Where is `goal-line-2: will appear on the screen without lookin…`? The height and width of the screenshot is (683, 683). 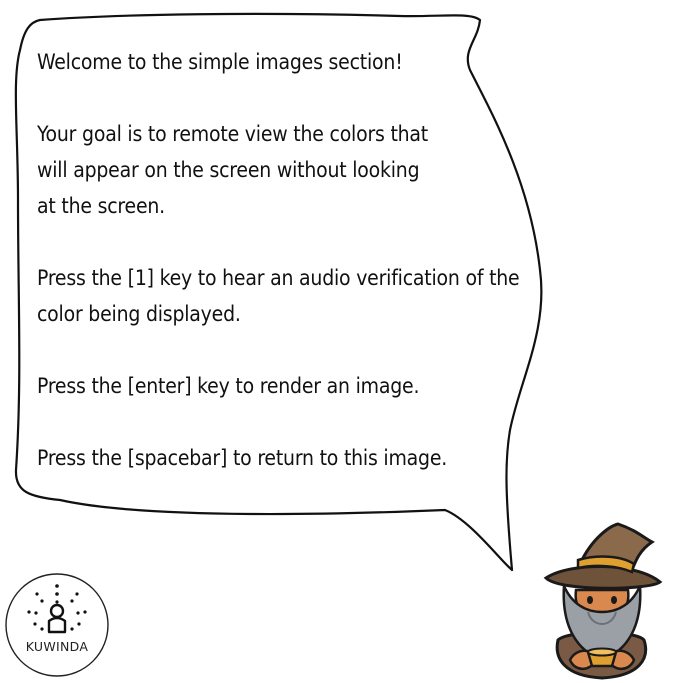 goal-line-2: will appear on the screen without lookin… is located at coordinates (228, 170).